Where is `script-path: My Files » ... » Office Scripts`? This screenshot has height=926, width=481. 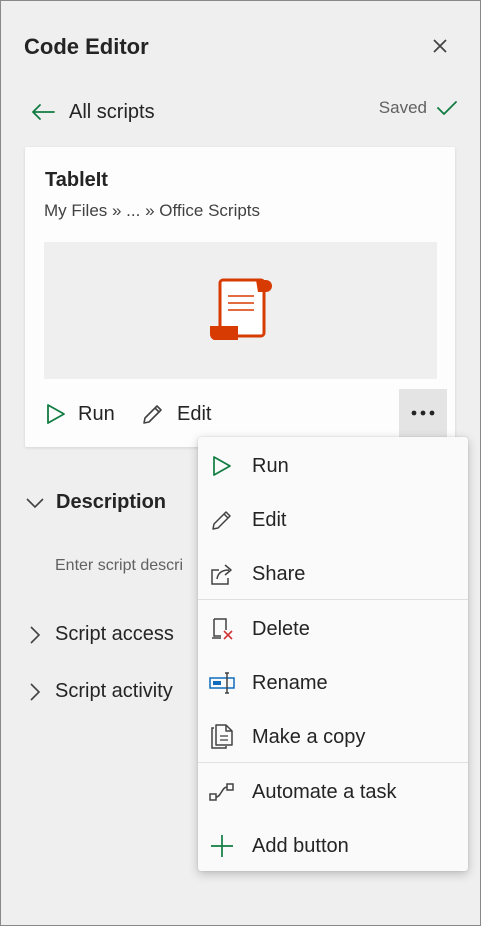 script-path: My Files » ... » Office Scripts is located at coordinates (152, 210).